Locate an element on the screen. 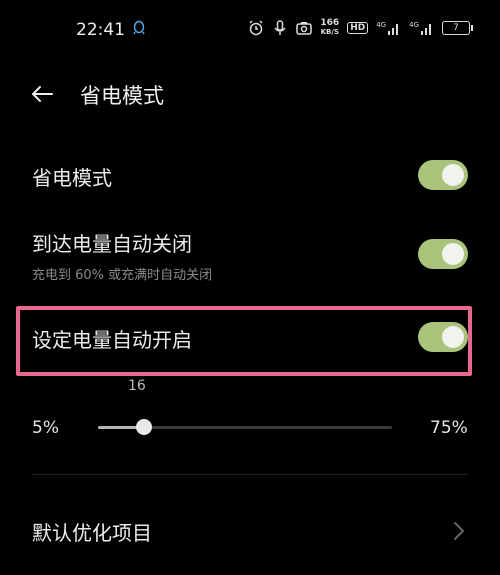 This screenshot has height=575, width=500. status-icons: 166 KB/S HD 4G 4G 7 is located at coordinates (360, 28).